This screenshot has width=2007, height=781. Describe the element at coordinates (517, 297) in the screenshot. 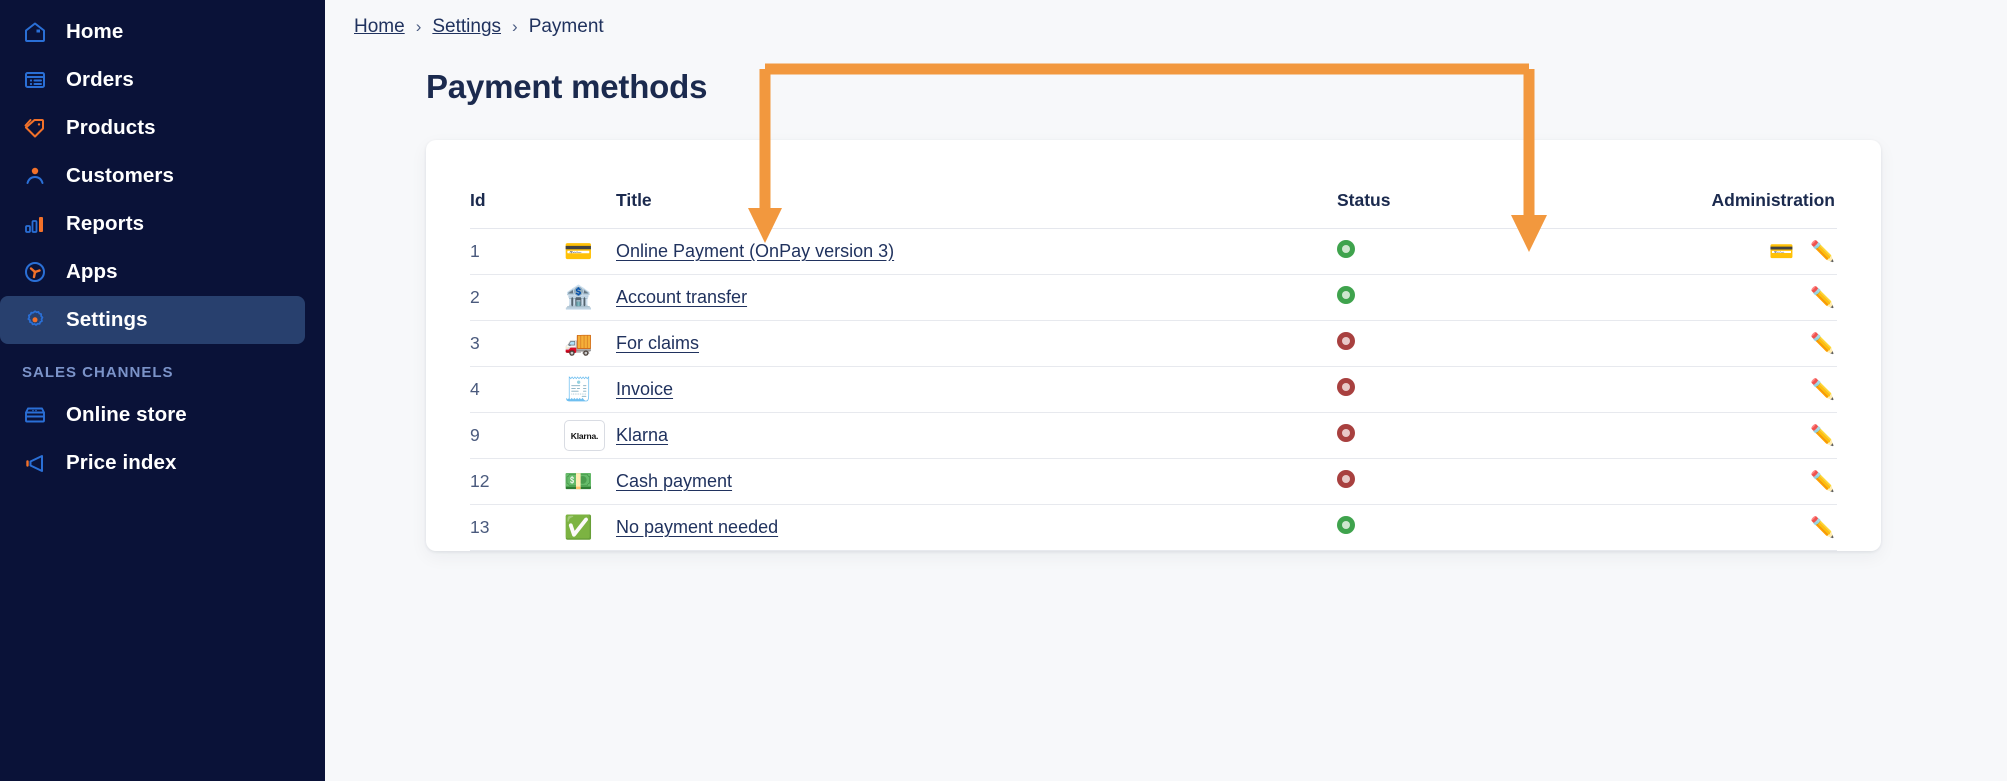

I see `cell-id: 2` at that location.